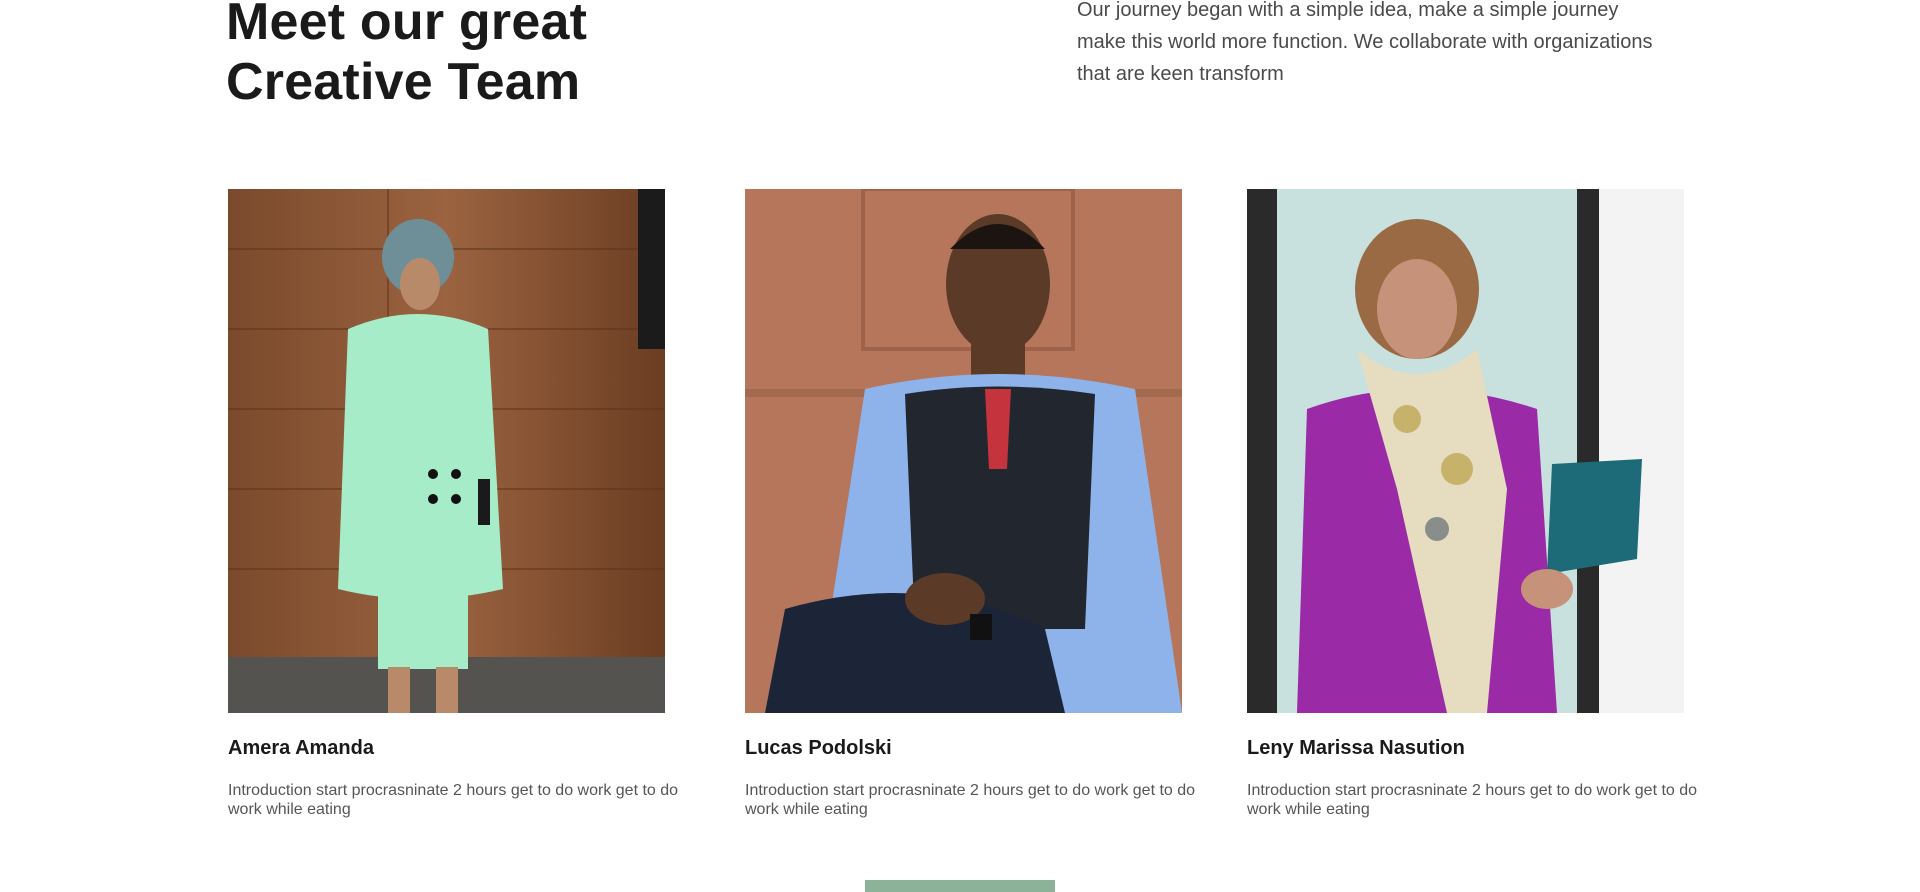  What do you see at coordinates (301, 748) in the screenshot?
I see `member-name: Amera Amanda` at bounding box center [301, 748].